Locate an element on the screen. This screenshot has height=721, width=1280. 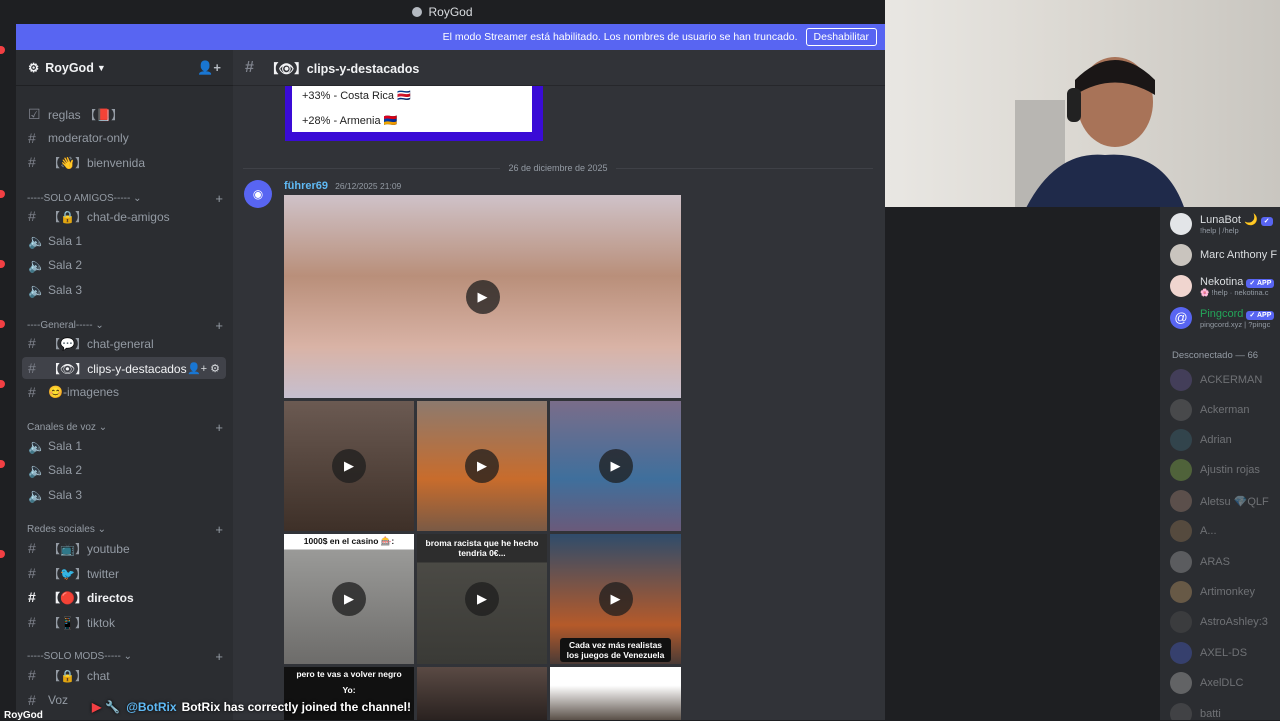
member-item: LunaBot 🌙 ✓ !help | /help is located at coordinates (1225, 224).